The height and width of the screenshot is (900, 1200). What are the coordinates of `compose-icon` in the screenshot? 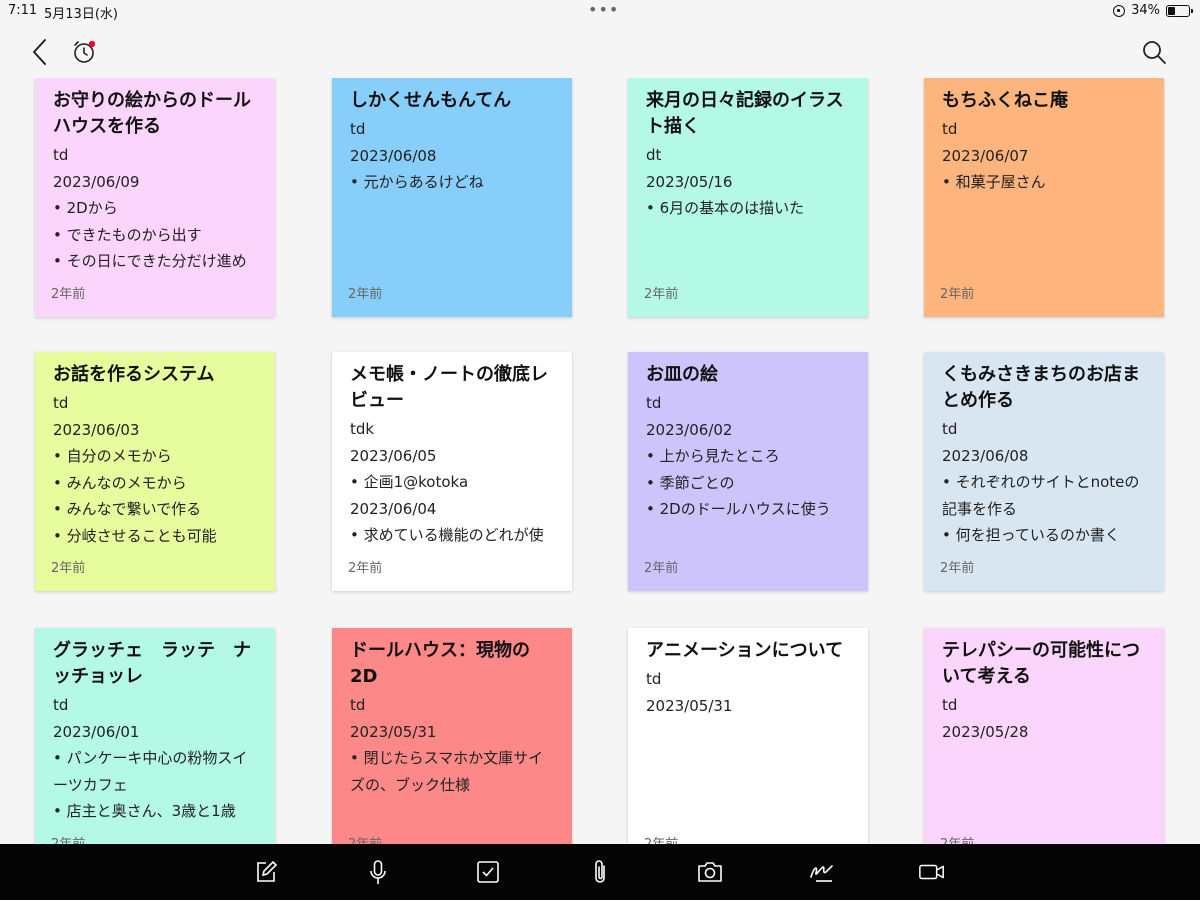 It's located at (267, 871).